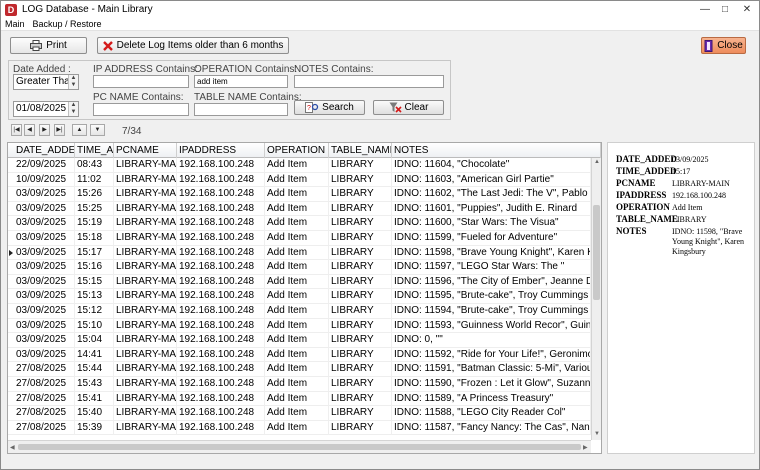  Describe the element at coordinates (44, 150) in the screenshot. I see `col-date-added: DATE_ADDED` at that location.